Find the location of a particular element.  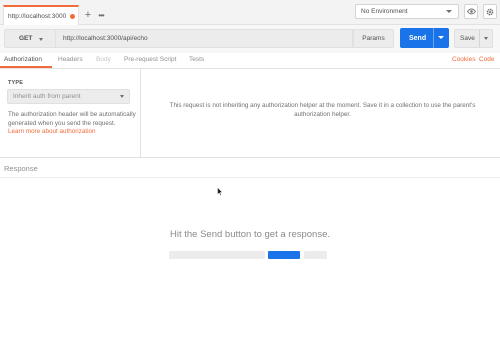

response-header-divider is located at coordinates (250, 177).